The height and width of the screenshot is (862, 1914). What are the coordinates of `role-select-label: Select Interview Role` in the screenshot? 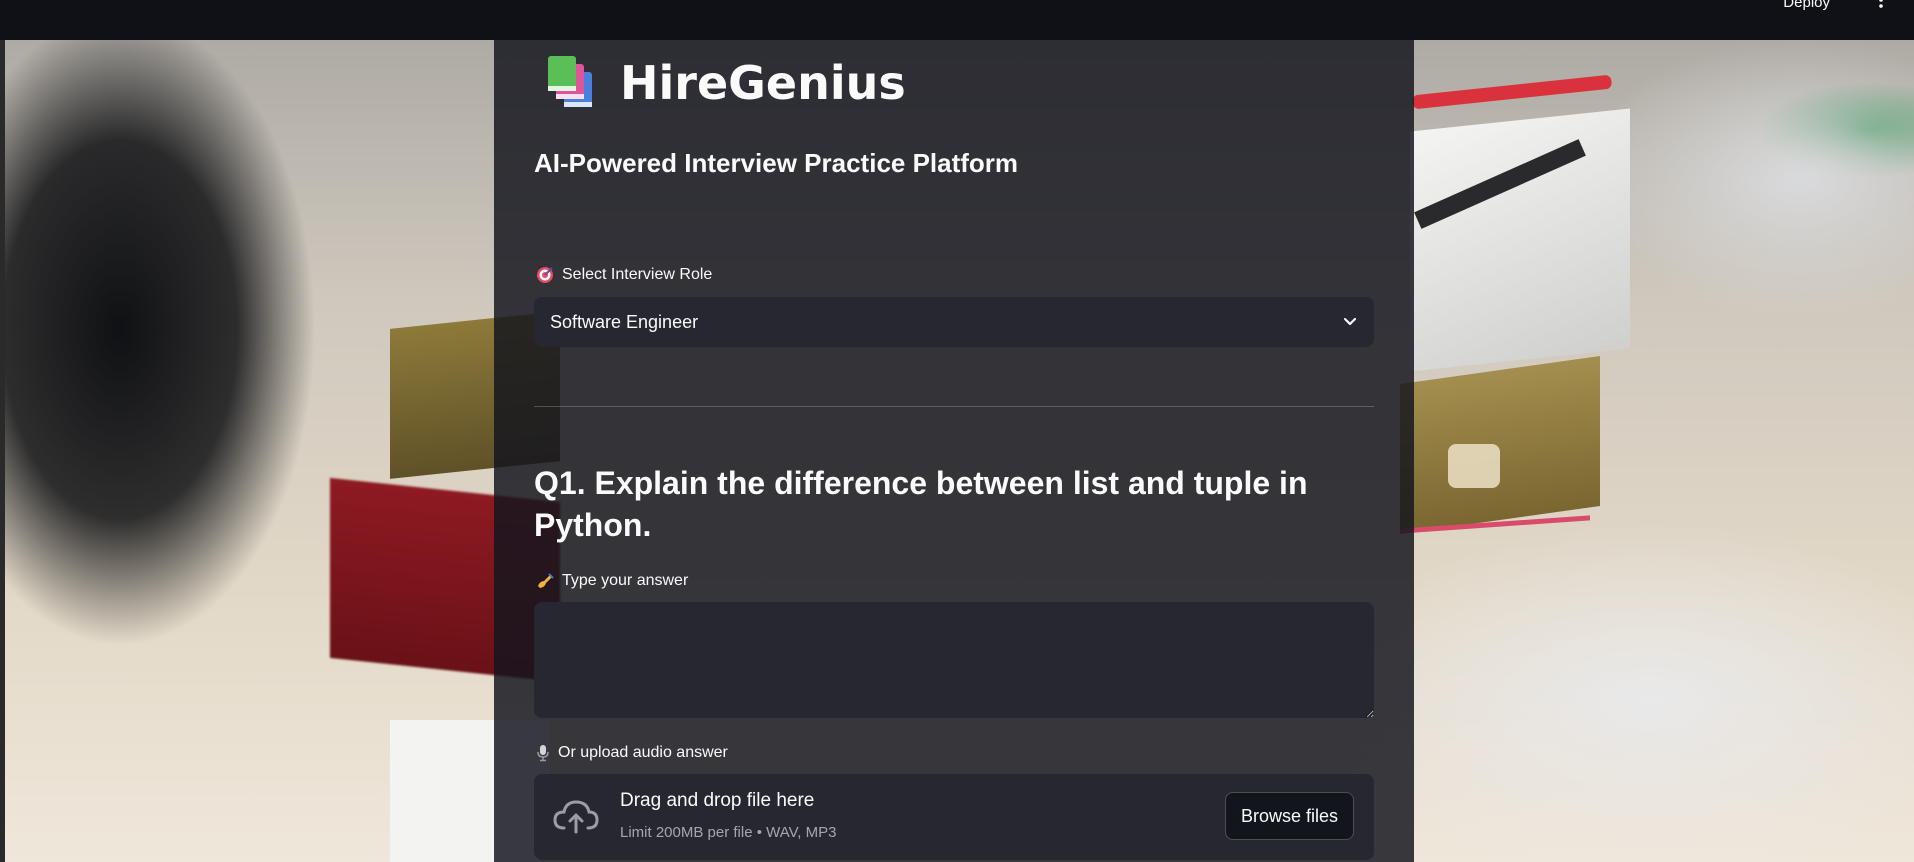 It's located at (624, 275).